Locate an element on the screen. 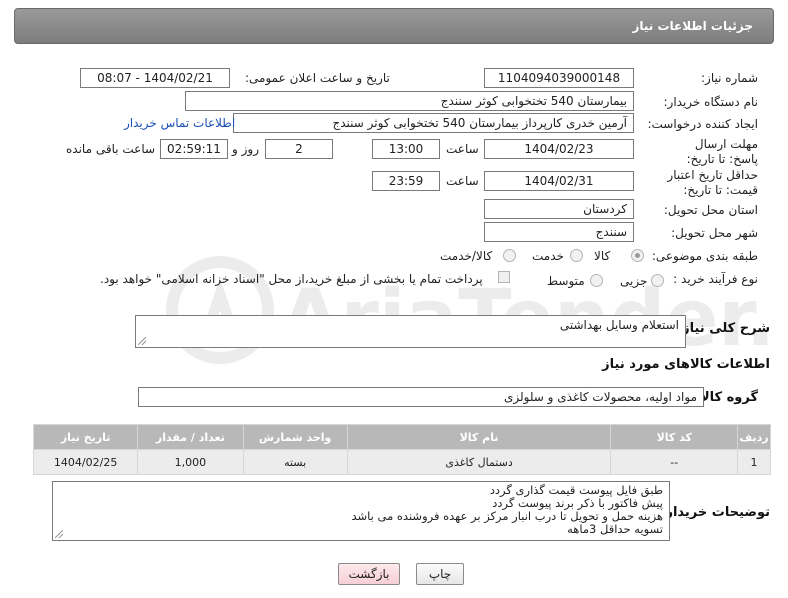 The image size is (788, 598). description-label: شرح کلی نیاز: is located at coordinates (723, 328).